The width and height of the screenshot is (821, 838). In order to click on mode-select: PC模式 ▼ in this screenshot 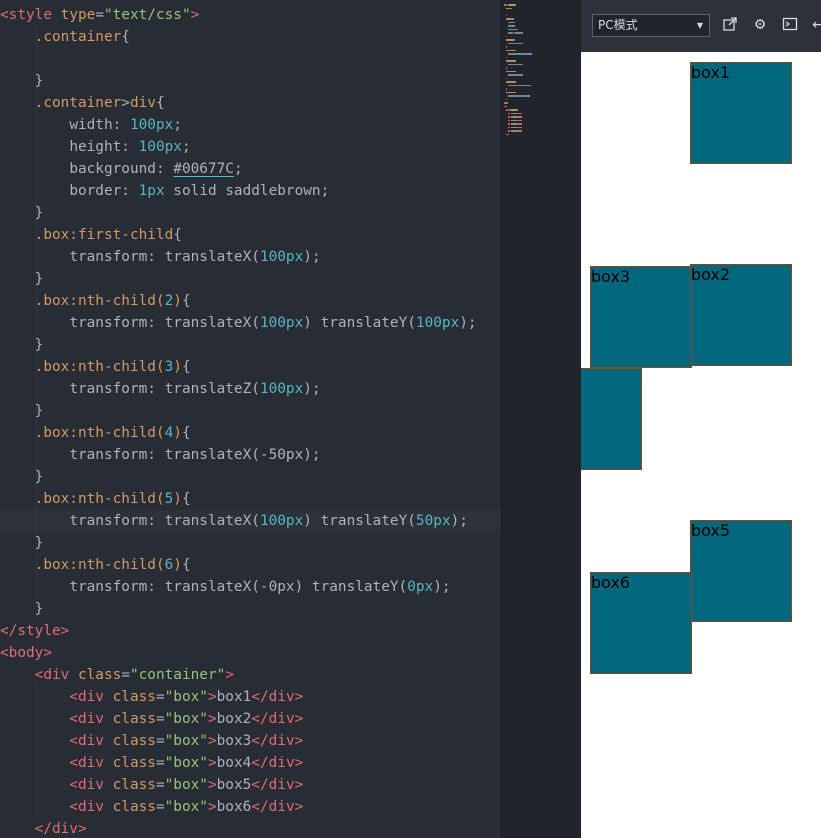, I will do `click(651, 25)`.